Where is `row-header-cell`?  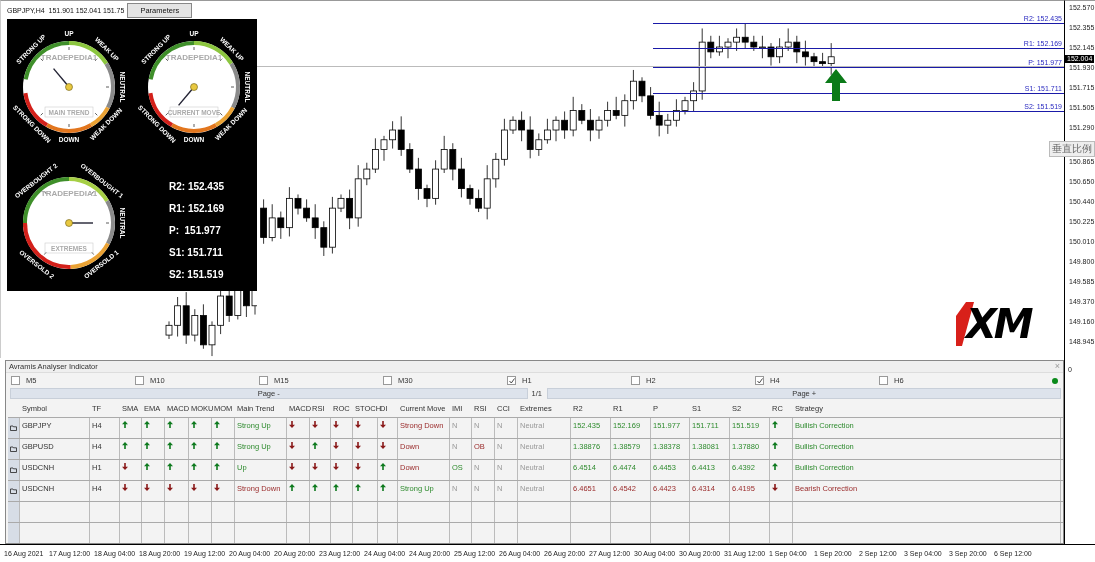
row-header-cell is located at coordinates (14, 533).